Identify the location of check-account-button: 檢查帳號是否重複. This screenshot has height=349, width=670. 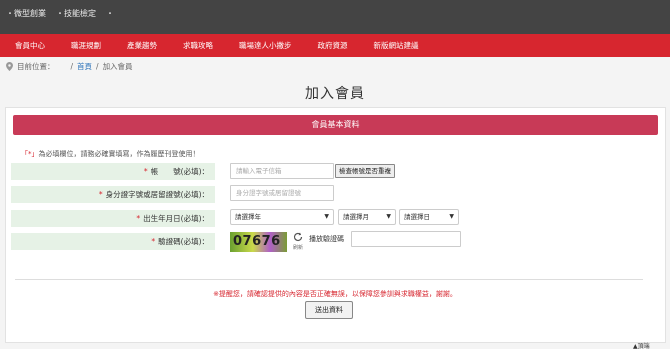
(365, 171).